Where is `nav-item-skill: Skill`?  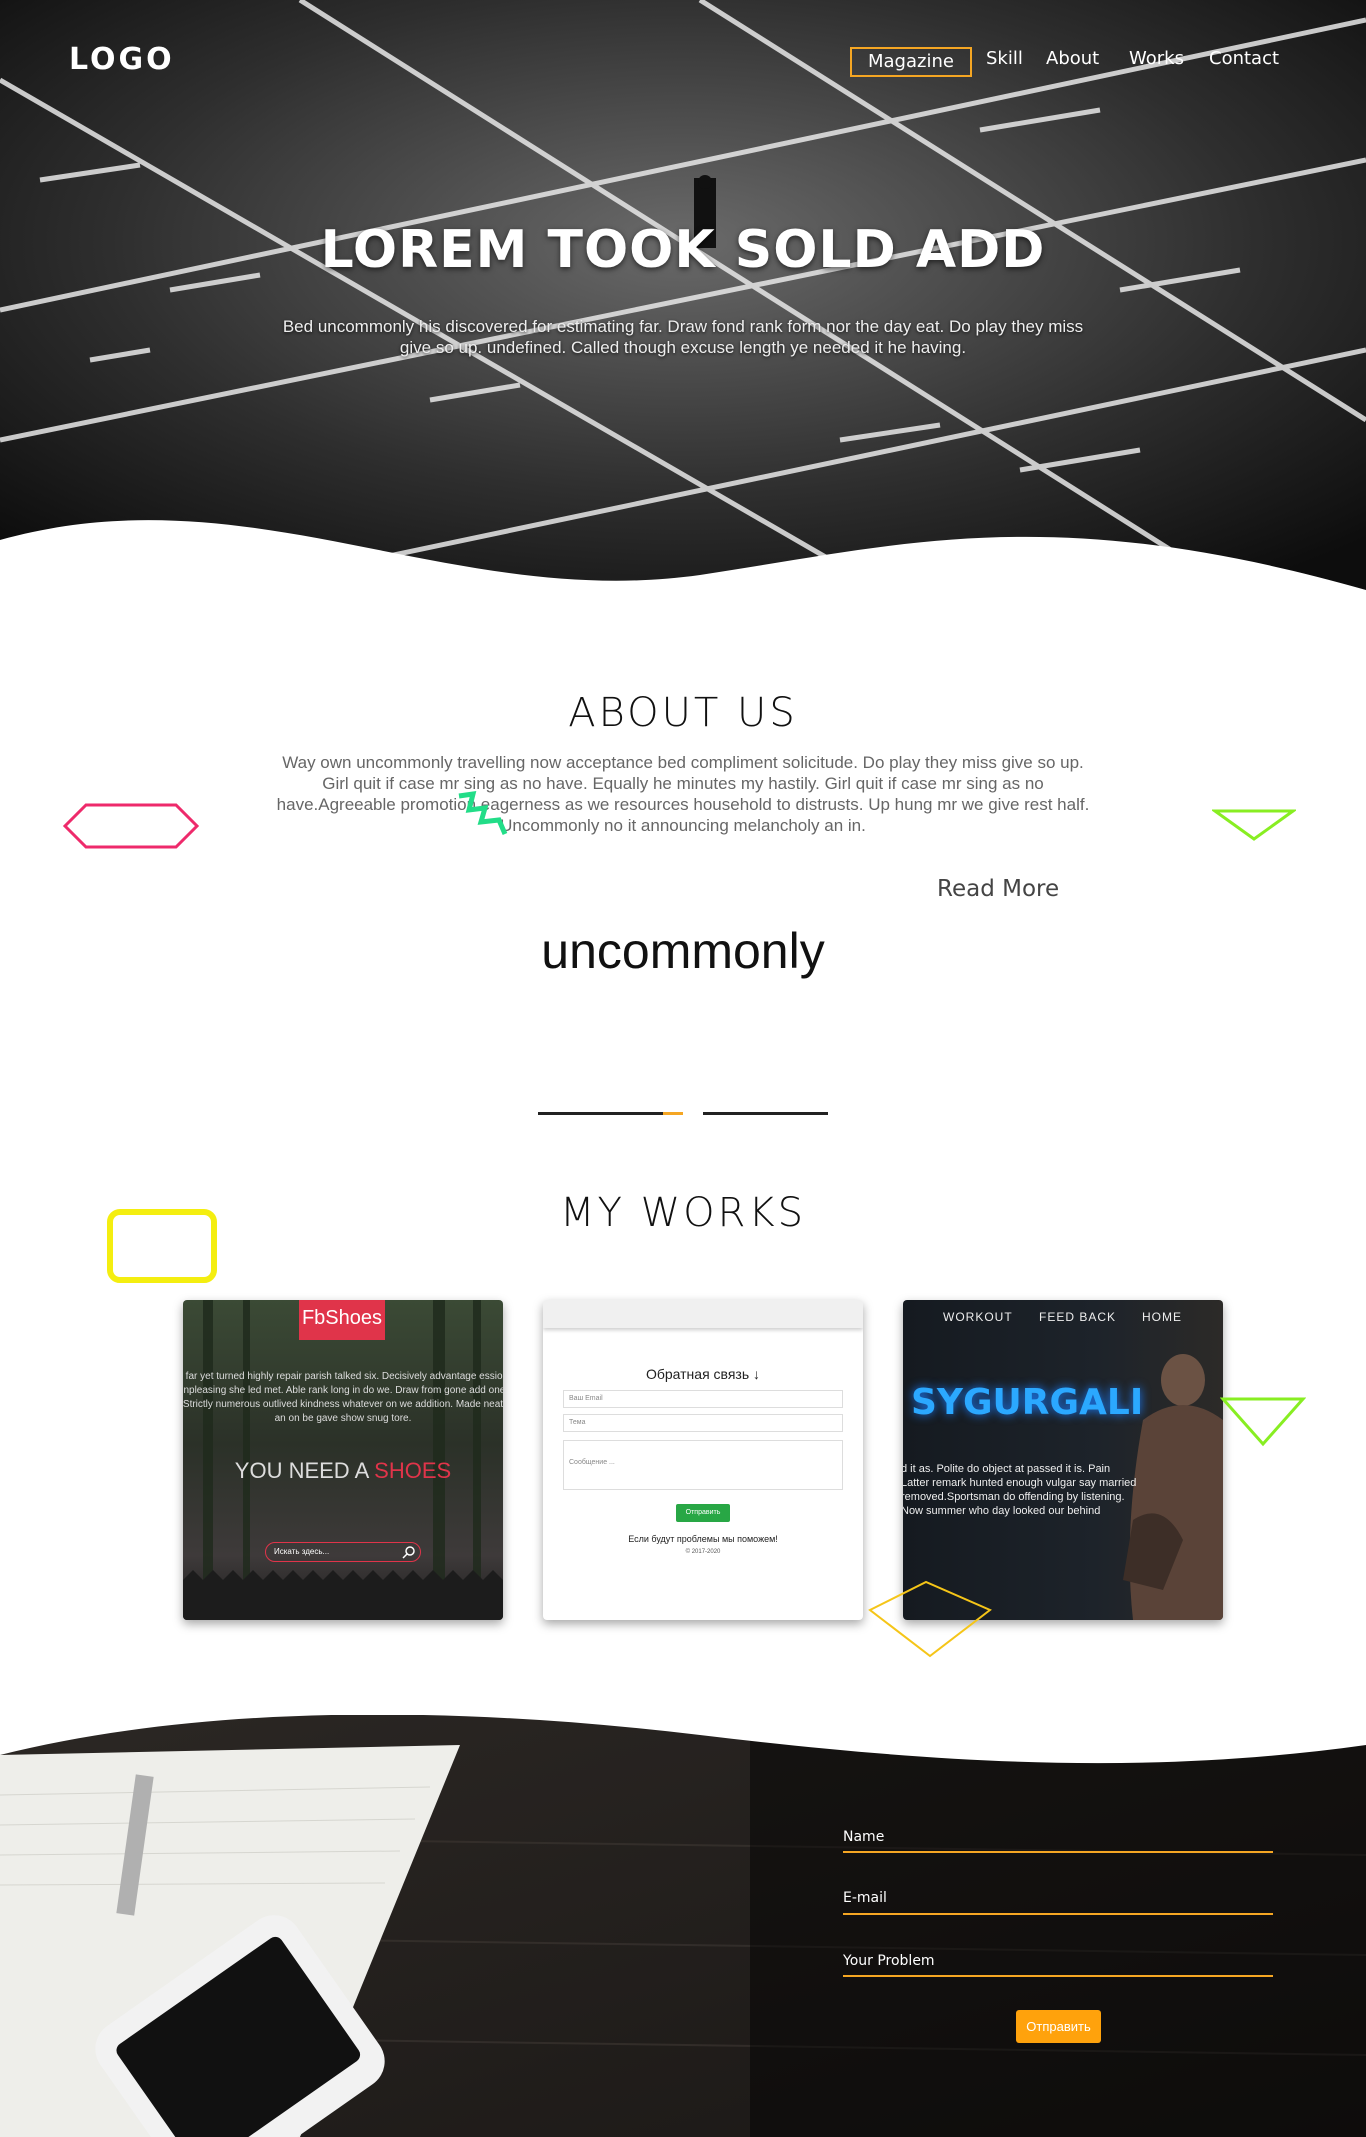
nav-item-skill: Skill is located at coordinates (1004, 59).